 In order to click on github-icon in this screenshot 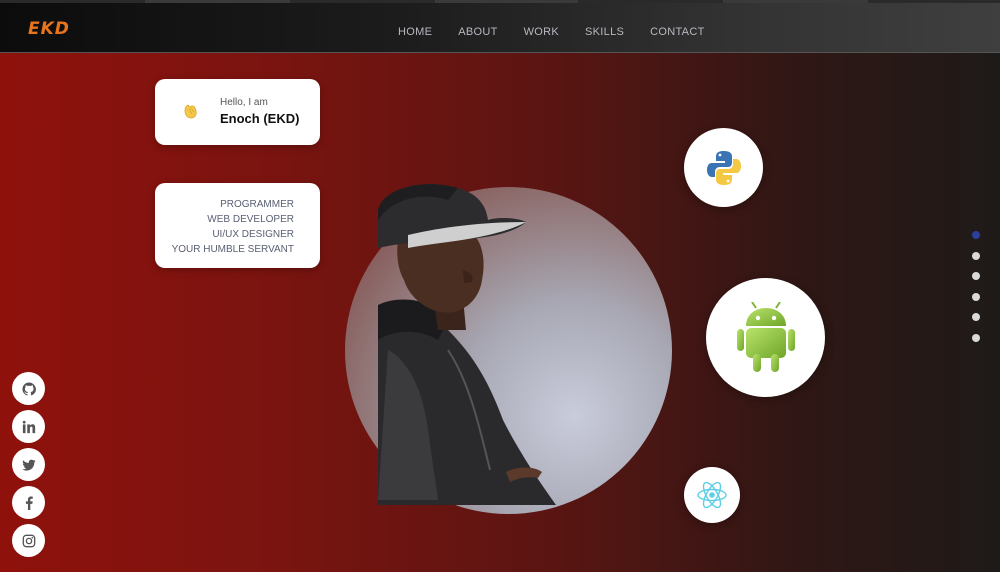, I will do `click(28, 388)`.